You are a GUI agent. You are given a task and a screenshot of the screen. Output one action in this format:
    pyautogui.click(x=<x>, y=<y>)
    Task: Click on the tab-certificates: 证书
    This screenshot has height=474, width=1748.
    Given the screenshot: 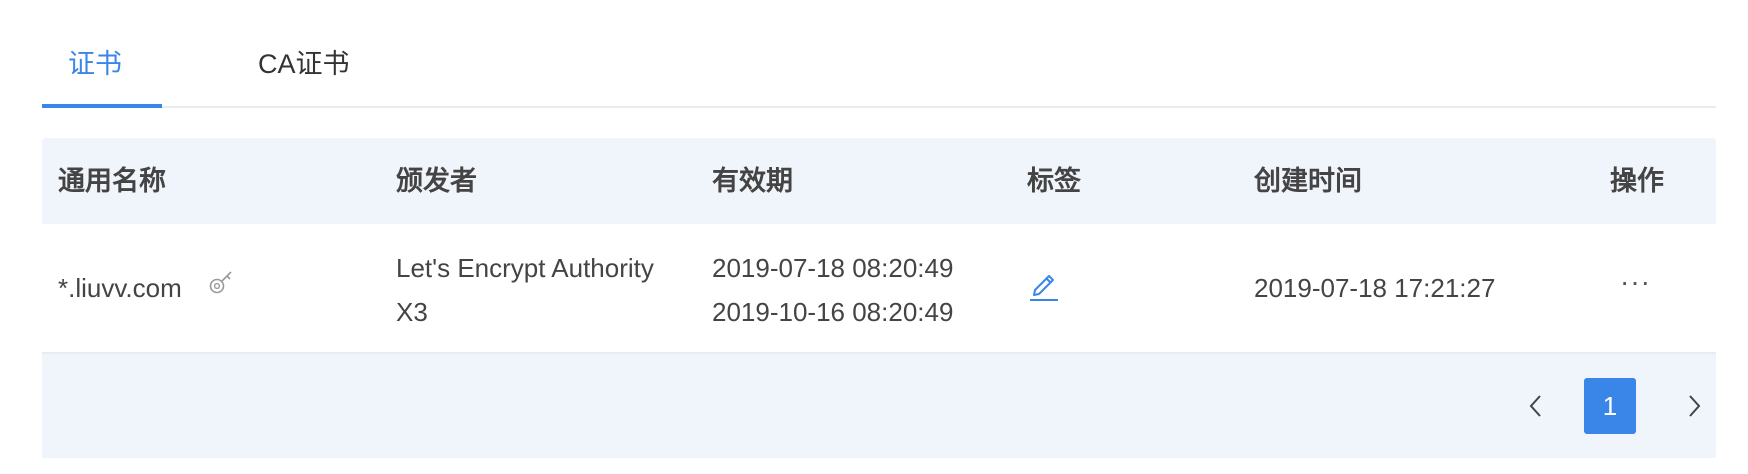 What is the action you would take?
    pyautogui.click(x=95, y=64)
    